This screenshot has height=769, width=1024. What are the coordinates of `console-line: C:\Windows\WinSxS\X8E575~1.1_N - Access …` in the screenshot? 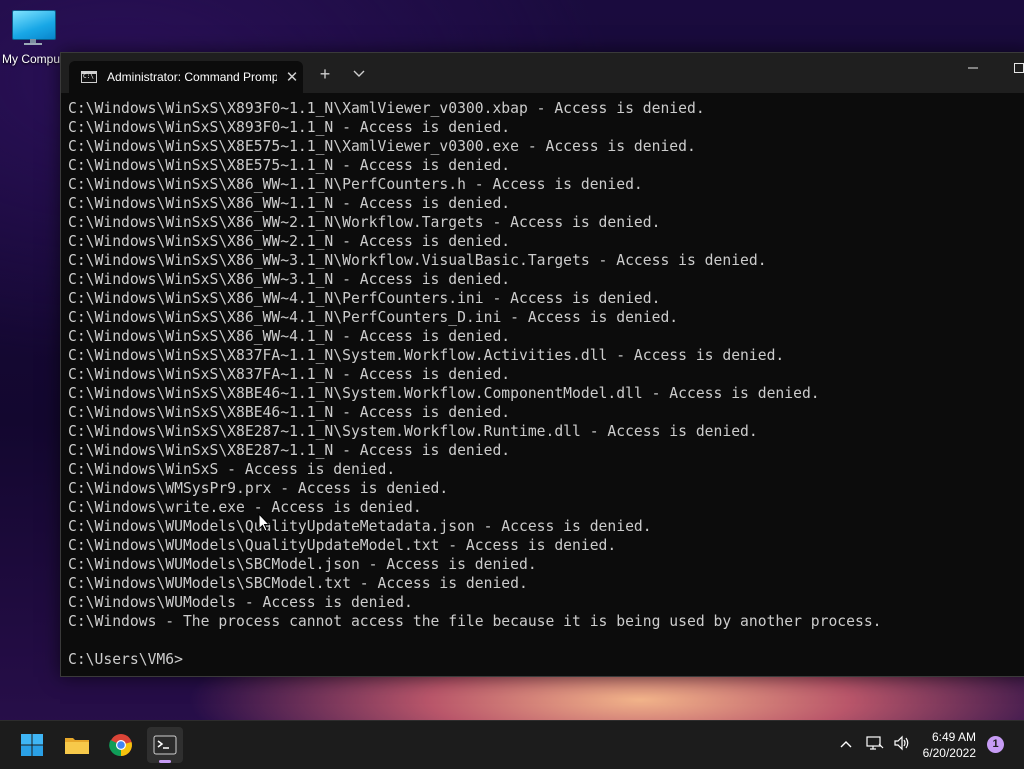 It's located at (289, 165).